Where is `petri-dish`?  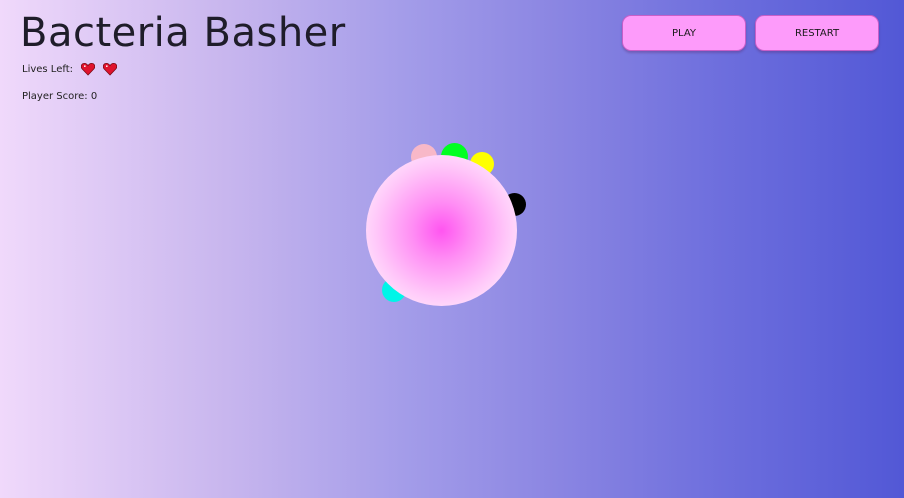
petri-dish is located at coordinates (441, 230).